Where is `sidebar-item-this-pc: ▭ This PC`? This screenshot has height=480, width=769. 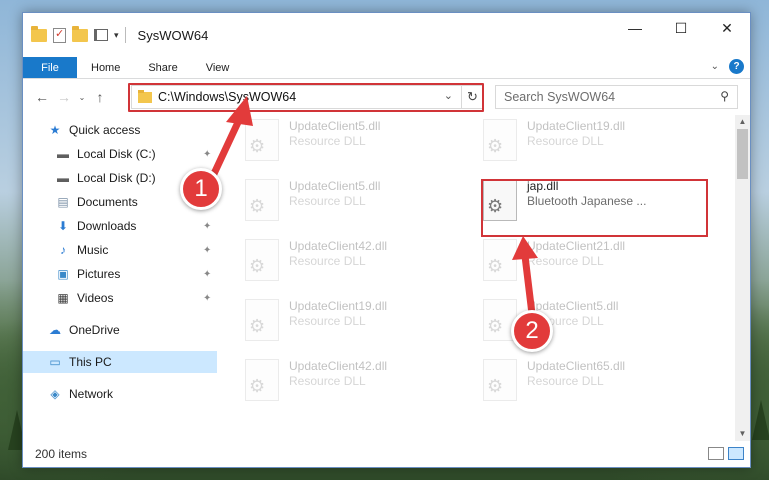 sidebar-item-this-pc: ▭ This PC is located at coordinates (120, 362).